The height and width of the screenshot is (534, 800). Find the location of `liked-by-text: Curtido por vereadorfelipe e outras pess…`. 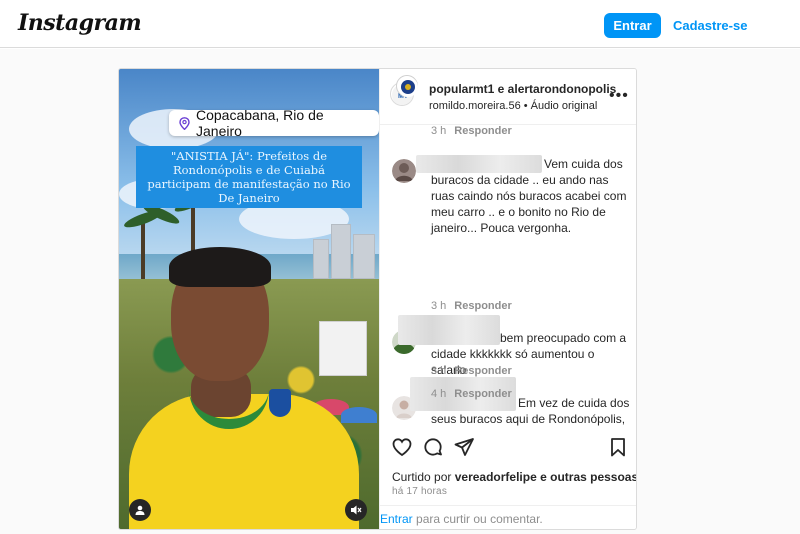

liked-by-text: Curtido por vereadorfelipe e outras pess… is located at coordinates (514, 477).